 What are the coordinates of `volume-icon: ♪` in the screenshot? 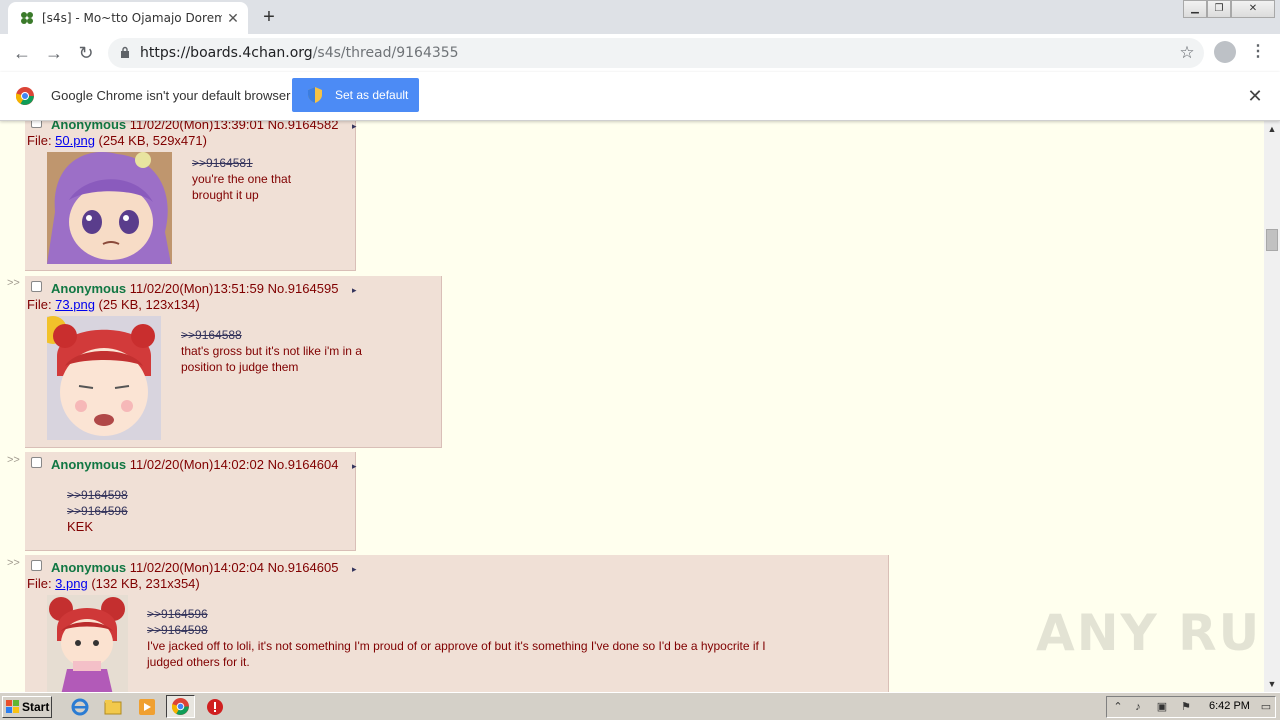 It's located at (1138, 707).